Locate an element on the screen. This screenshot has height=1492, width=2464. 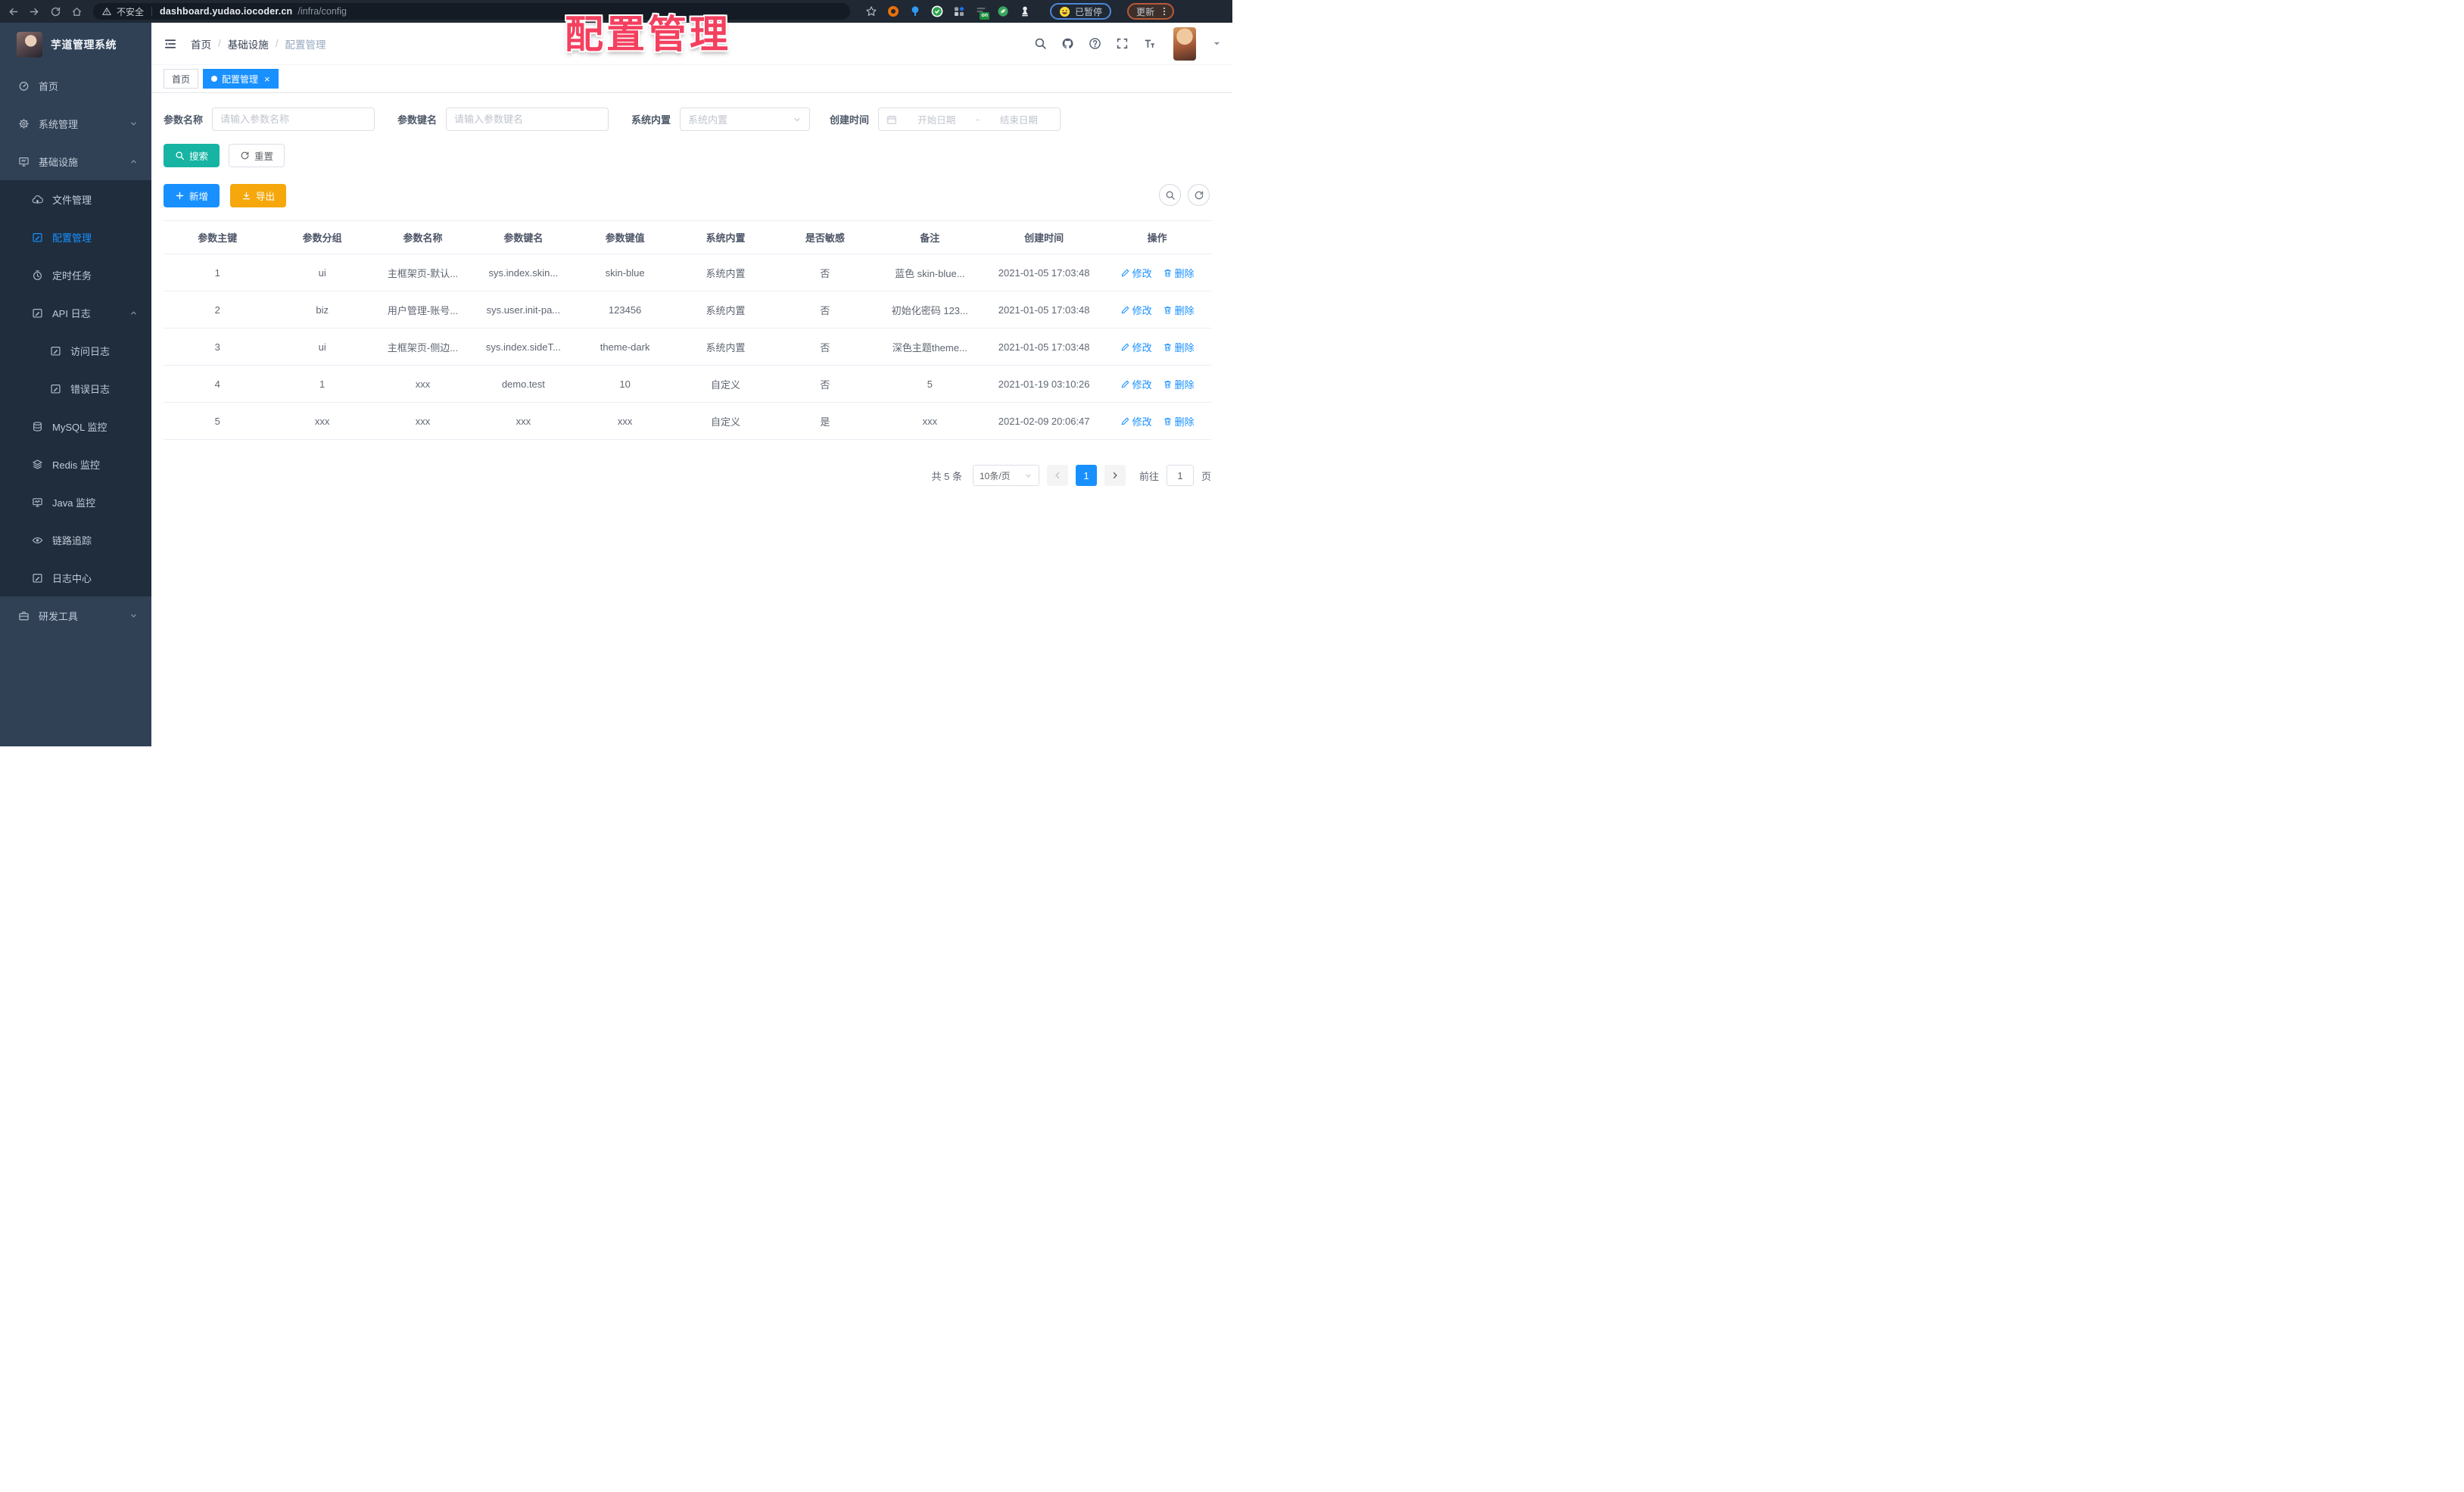
extension-green-check-icon is located at coordinates (937, 11).